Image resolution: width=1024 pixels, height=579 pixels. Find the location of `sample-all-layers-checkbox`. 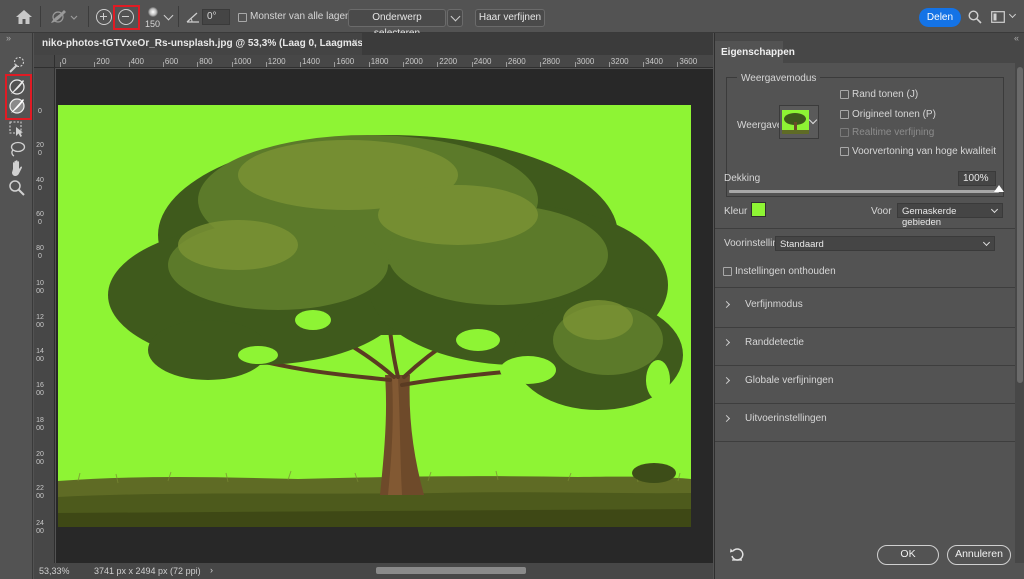

sample-all-layers-checkbox is located at coordinates (242, 17).